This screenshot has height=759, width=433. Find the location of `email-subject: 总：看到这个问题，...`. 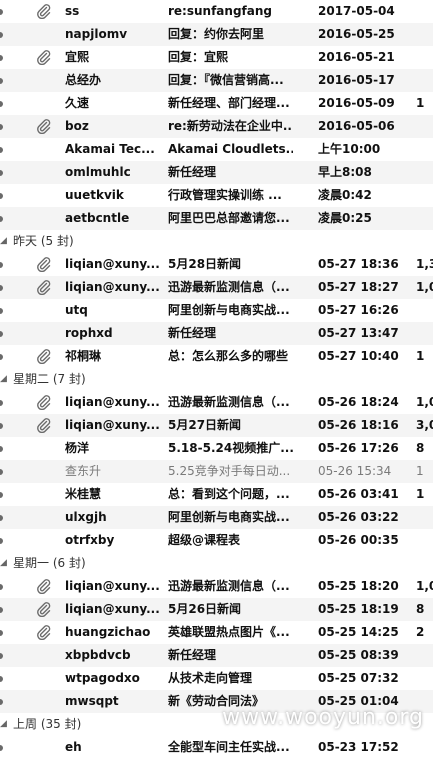

email-subject: 总：看到这个问题，... is located at coordinates (229, 494).